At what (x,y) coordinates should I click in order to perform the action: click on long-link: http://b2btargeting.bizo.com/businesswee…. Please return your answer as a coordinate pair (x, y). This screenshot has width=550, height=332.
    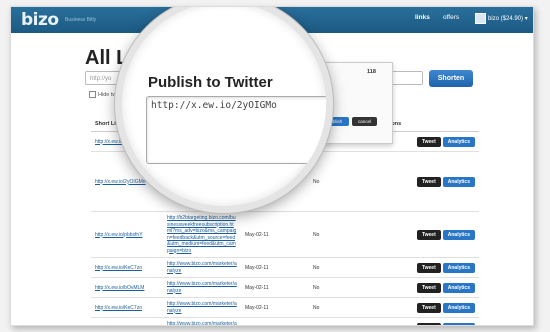
    Looking at the image, I should click on (202, 234).